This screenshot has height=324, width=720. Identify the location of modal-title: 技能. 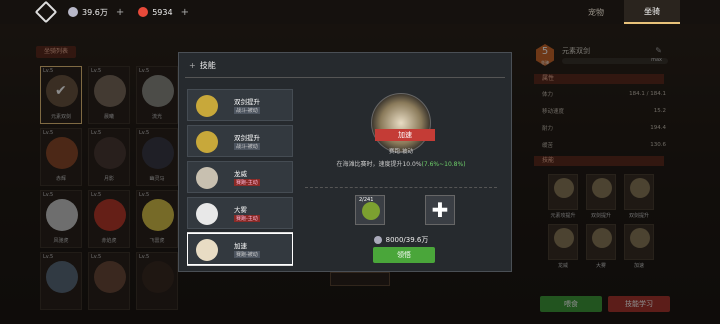
(207, 65).